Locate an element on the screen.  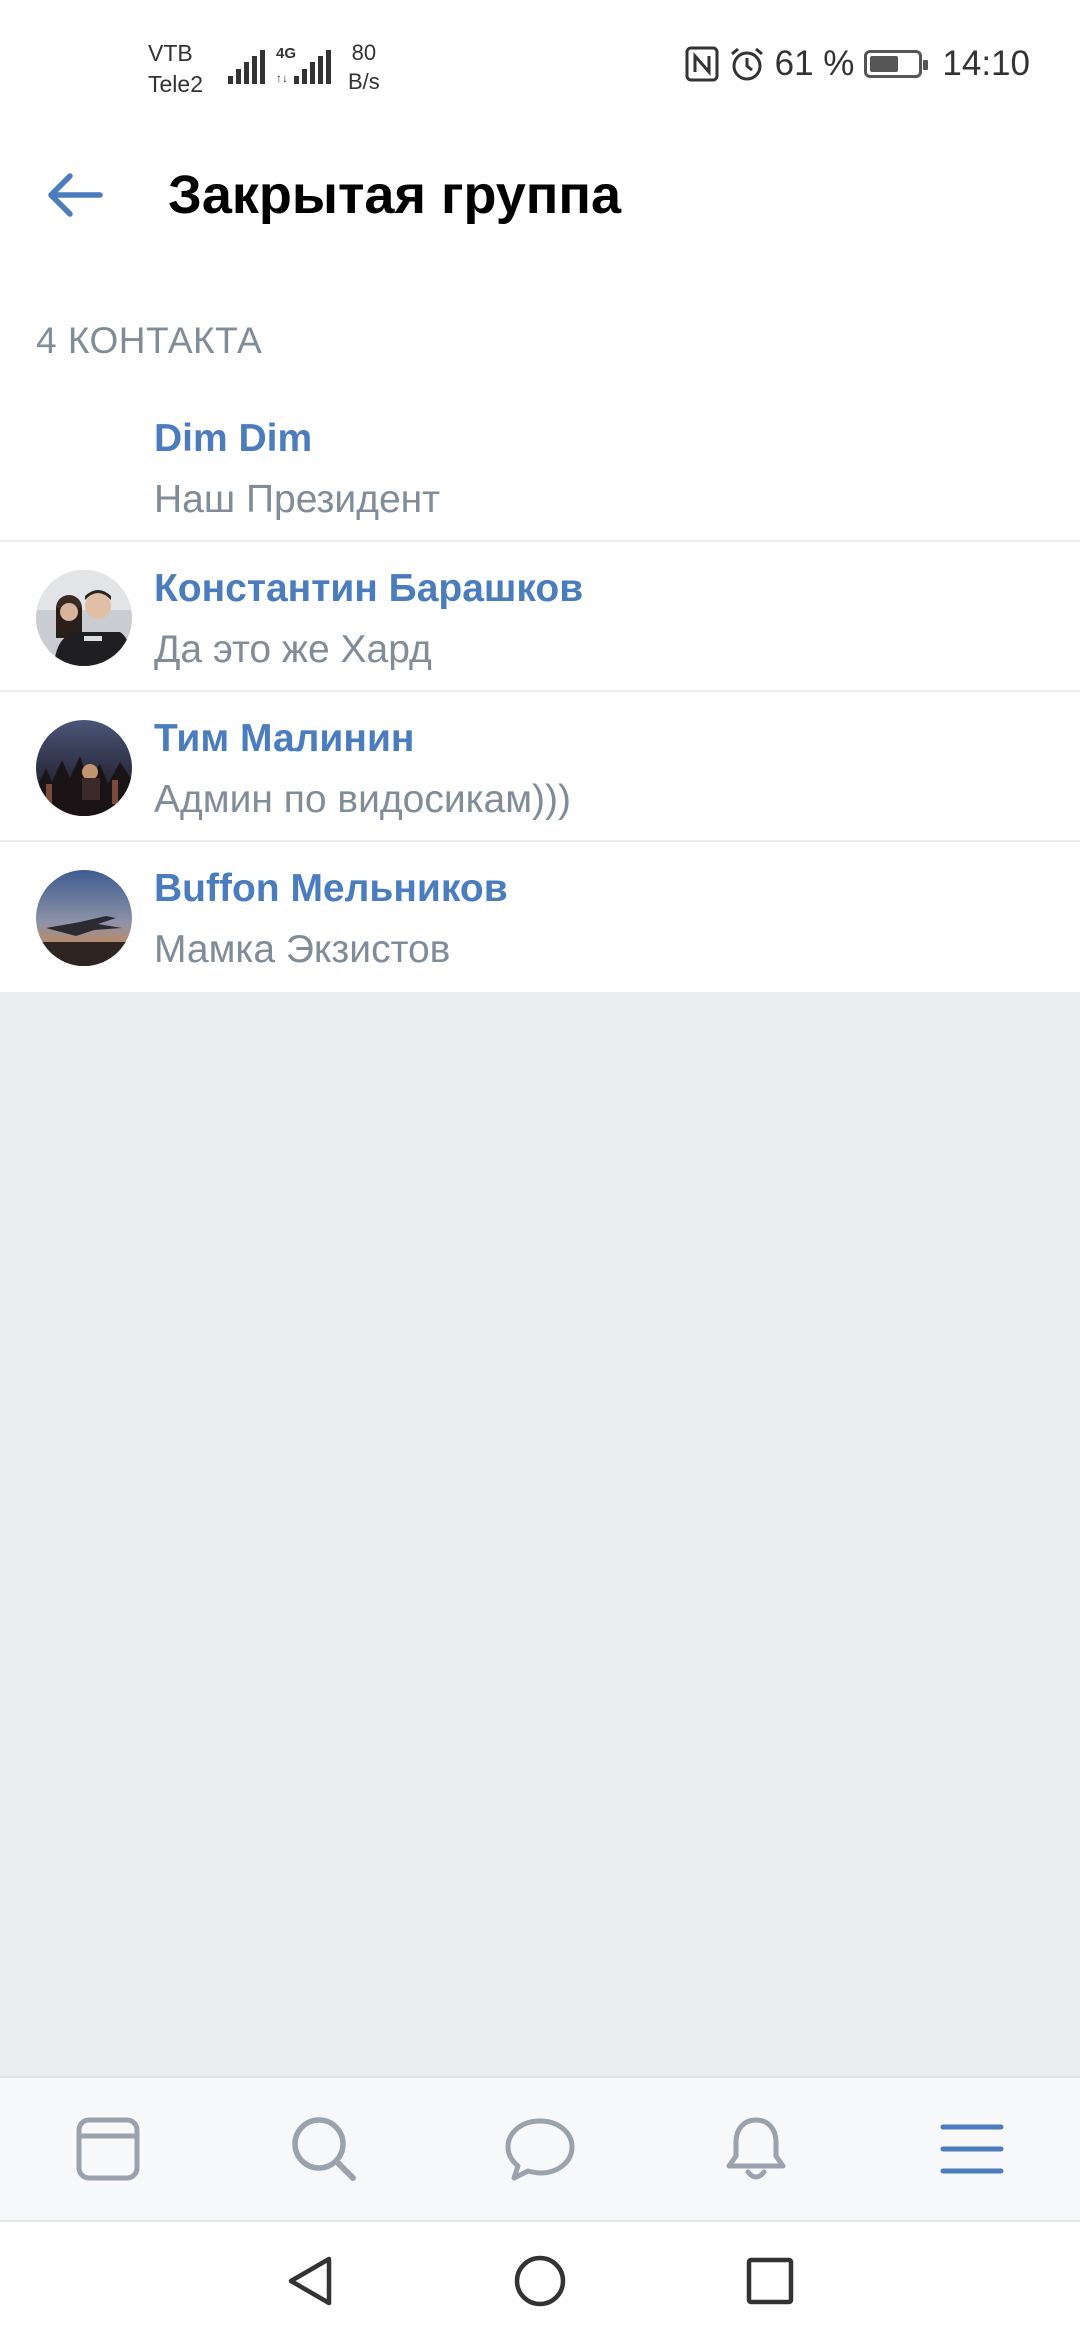
notifications-bell-icon is located at coordinates (756, 2148).